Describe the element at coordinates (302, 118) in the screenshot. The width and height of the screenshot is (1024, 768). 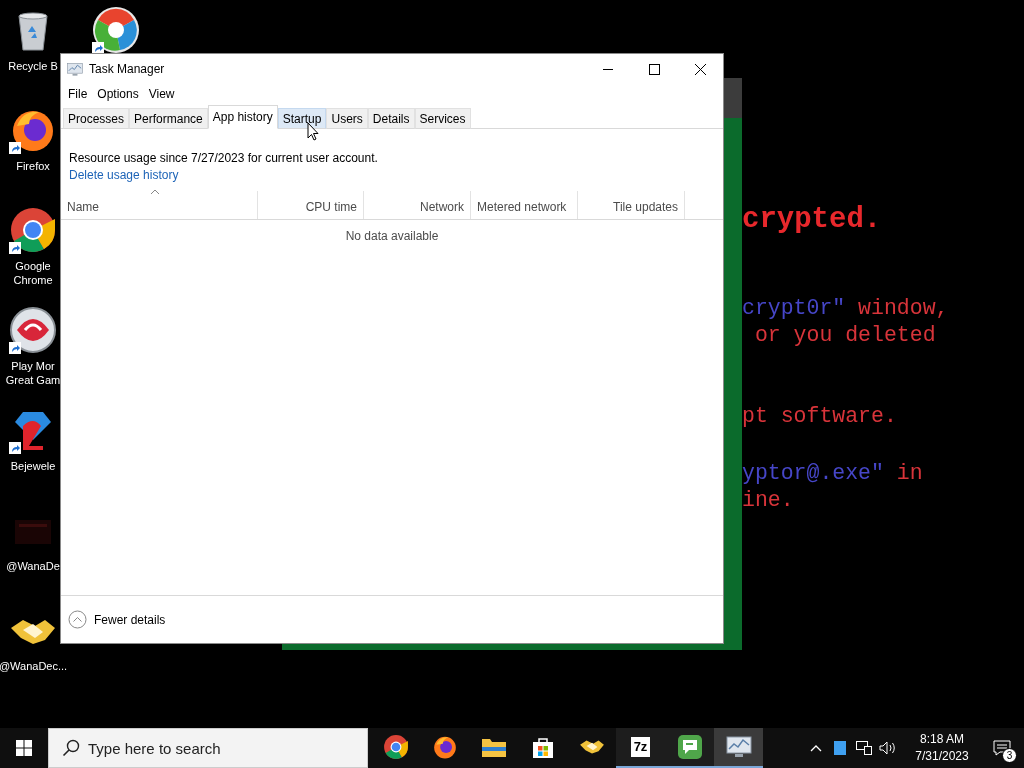
I see `tab: Startup` at that location.